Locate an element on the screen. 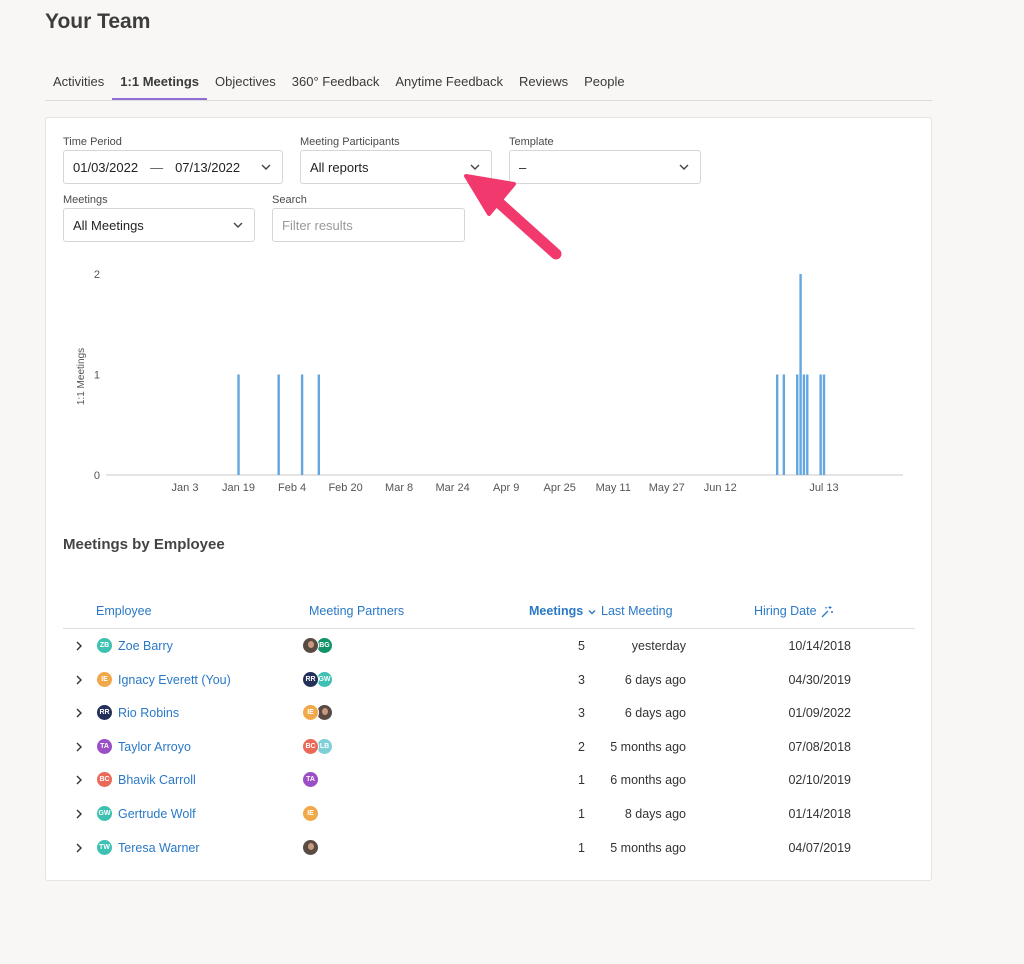 The width and height of the screenshot is (1024, 964). x-tick-label: May 27 is located at coordinates (667, 488).